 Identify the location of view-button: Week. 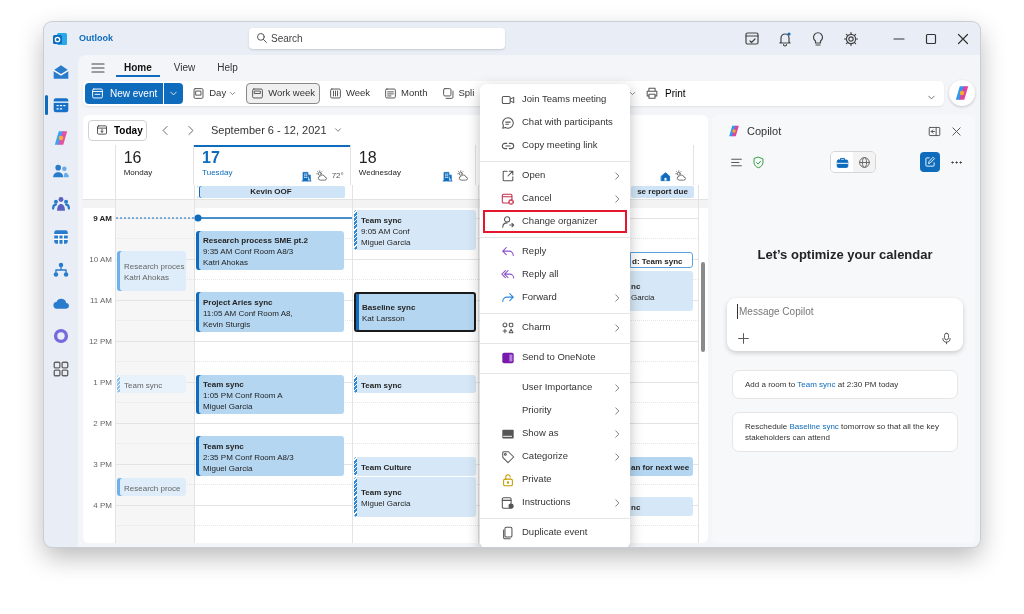
(349, 93).